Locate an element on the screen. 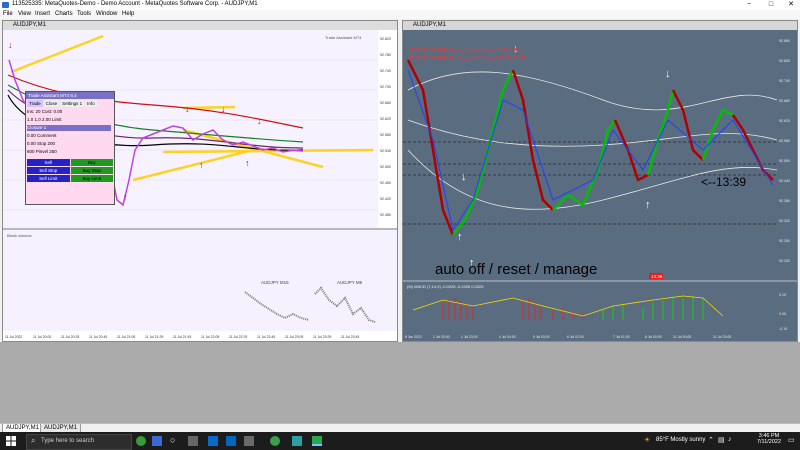 The width and height of the screenshot is (800, 450). right-price-tick: 92.380 is located at coordinates (784, 201).